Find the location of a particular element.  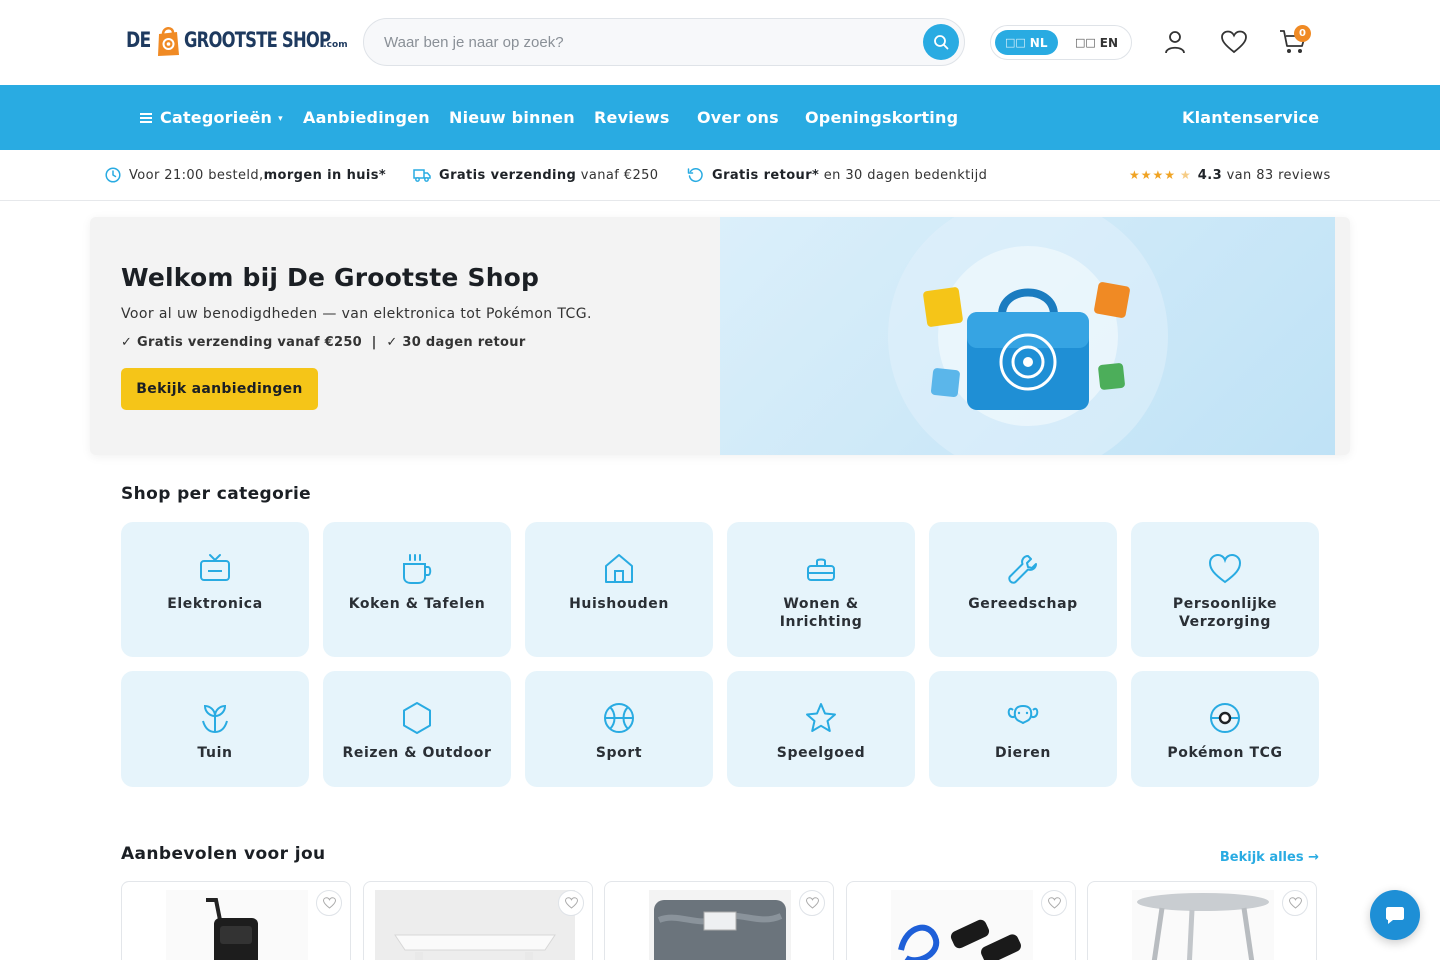

user-icon is located at coordinates (1175, 42).